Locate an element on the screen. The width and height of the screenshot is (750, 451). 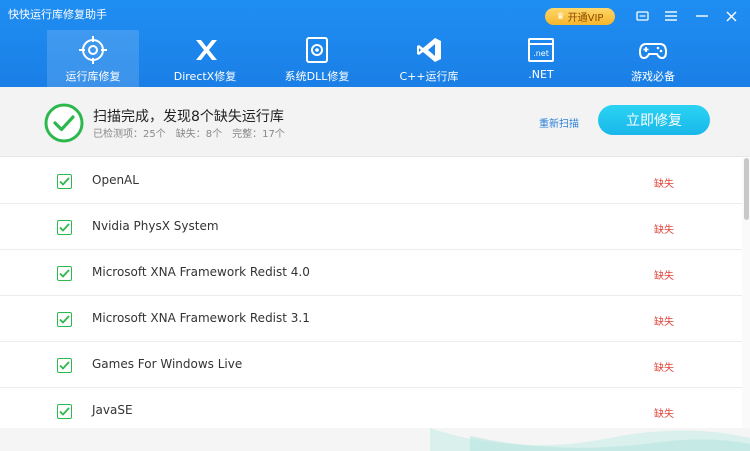
item-name: Microsoft XNA Framework Redist 4.0 is located at coordinates (201, 272).